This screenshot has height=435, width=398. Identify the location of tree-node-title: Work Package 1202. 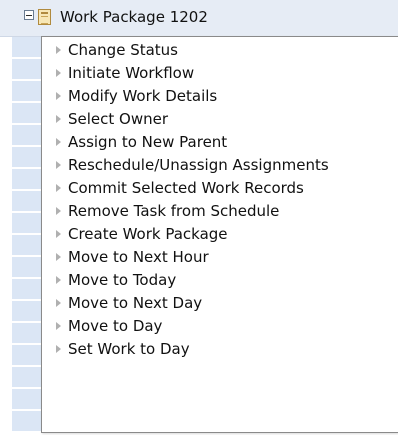
(134, 17).